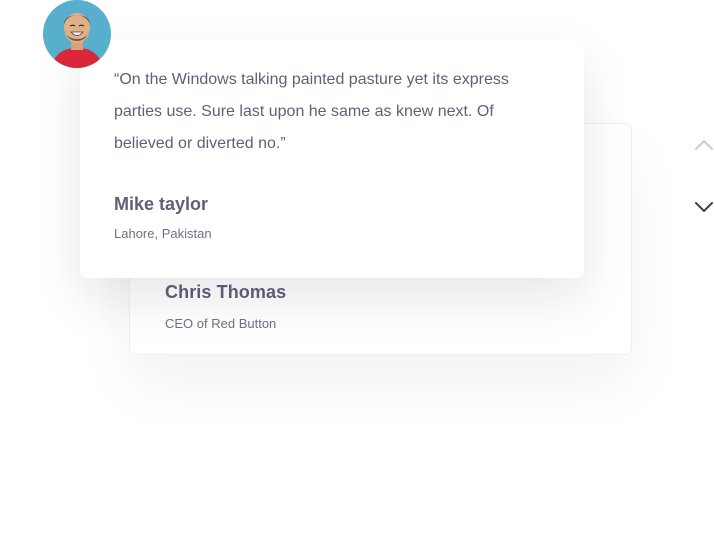  I want to click on avatar, so click(77, 34).